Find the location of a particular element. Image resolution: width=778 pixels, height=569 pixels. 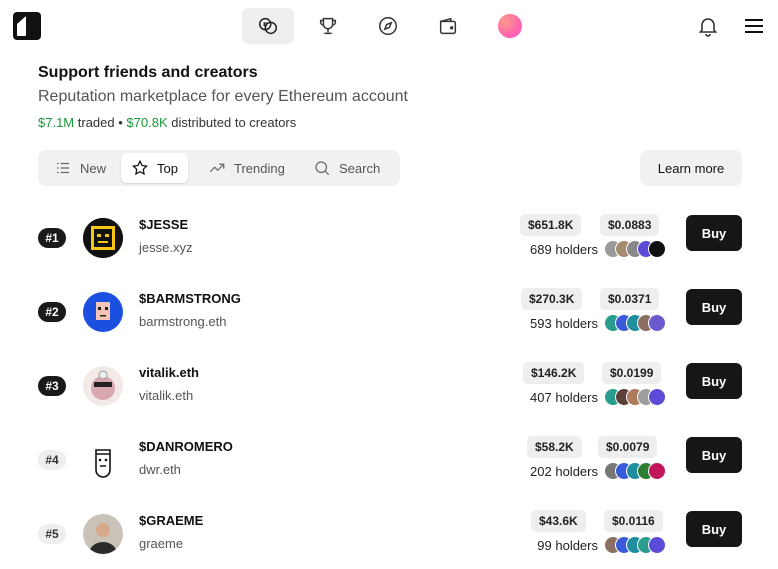

rank-badge: #2 is located at coordinates (52, 312).